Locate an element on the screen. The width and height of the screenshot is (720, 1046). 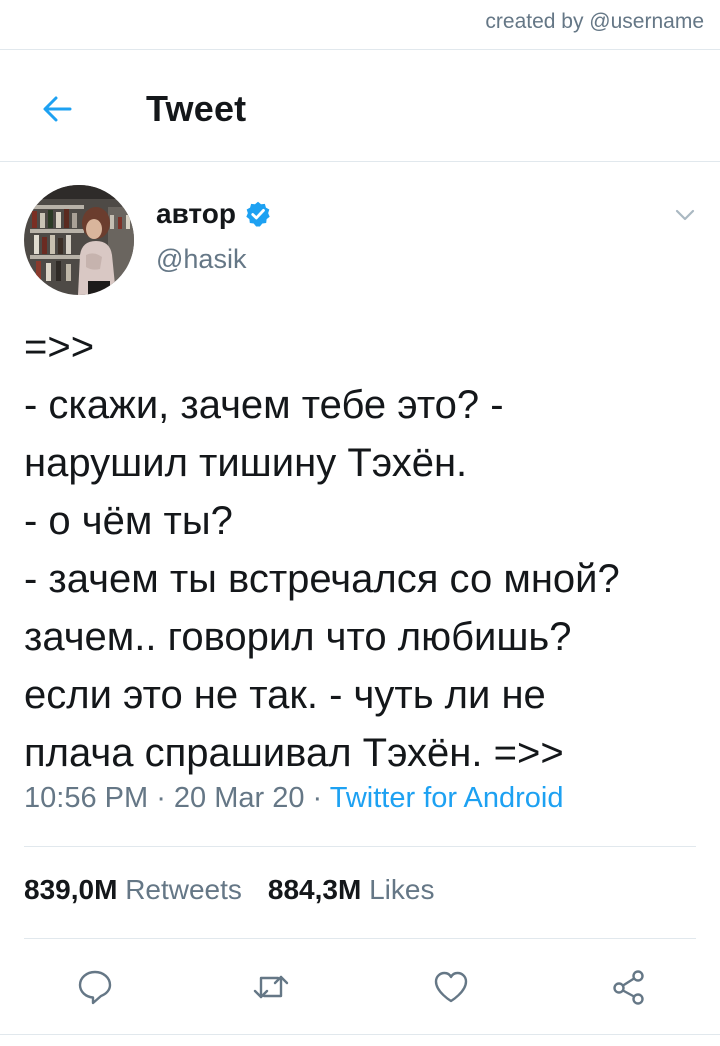
back-button is located at coordinates (57, 109).